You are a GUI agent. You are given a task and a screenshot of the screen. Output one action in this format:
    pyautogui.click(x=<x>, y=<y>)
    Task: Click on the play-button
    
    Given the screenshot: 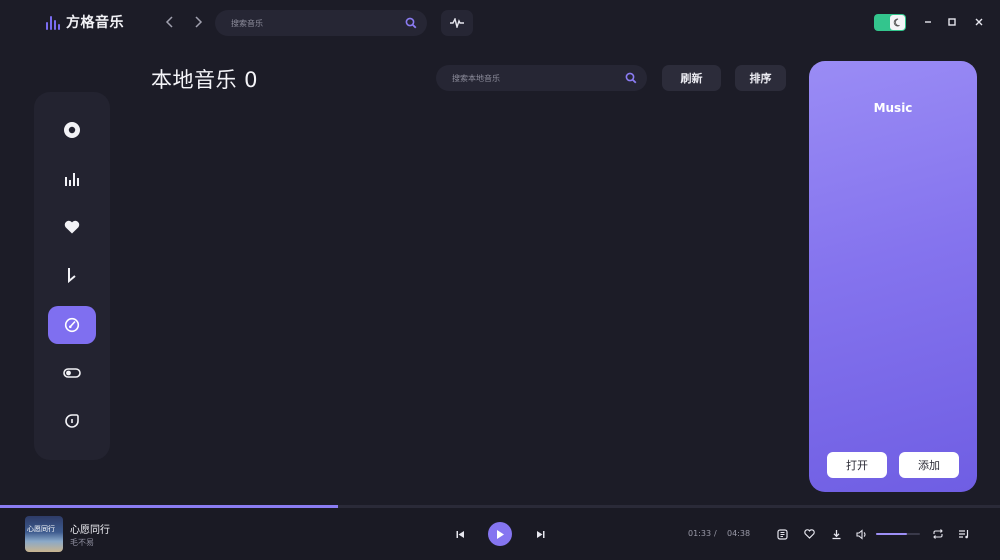 What is the action you would take?
    pyautogui.click(x=500, y=534)
    